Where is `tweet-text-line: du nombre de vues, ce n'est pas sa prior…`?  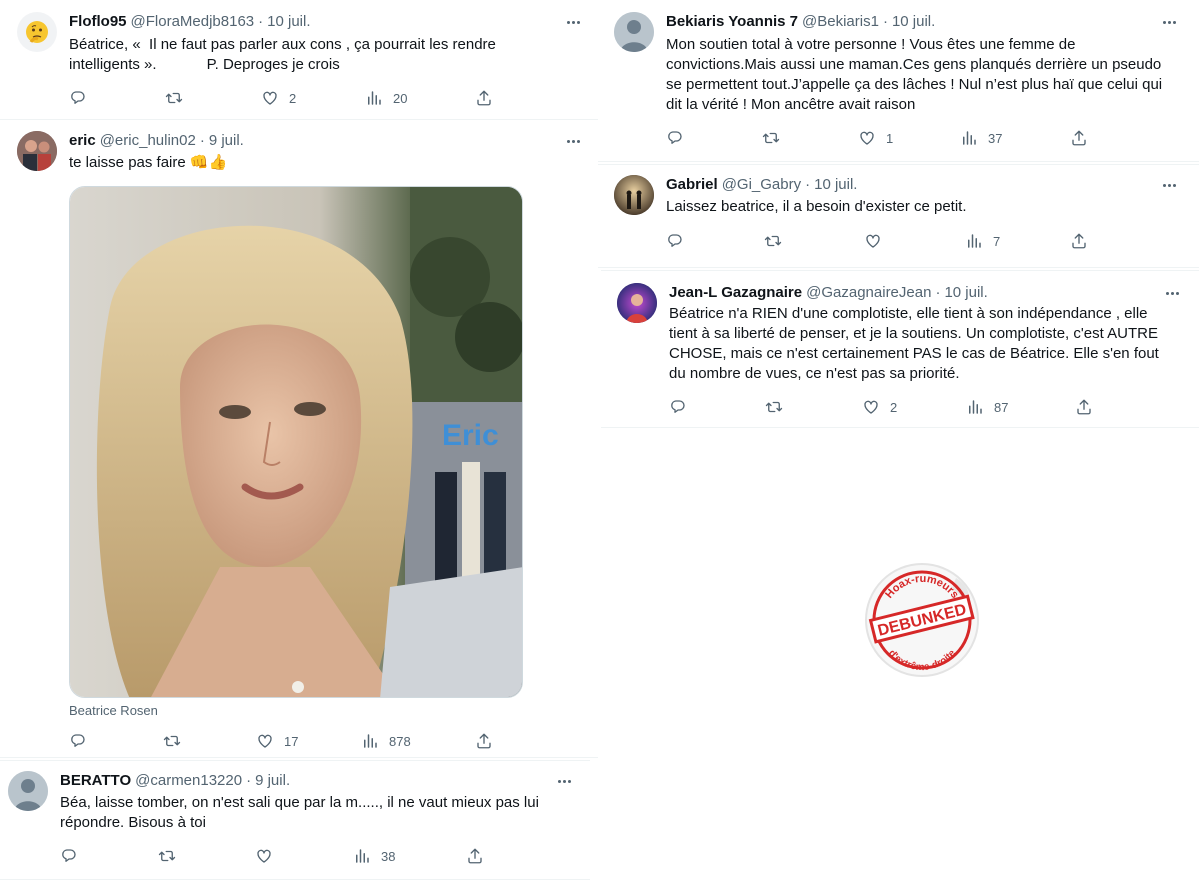
tweet-text-line: du nombre de vues, ce n'est pas sa prior… is located at coordinates (814, 373).